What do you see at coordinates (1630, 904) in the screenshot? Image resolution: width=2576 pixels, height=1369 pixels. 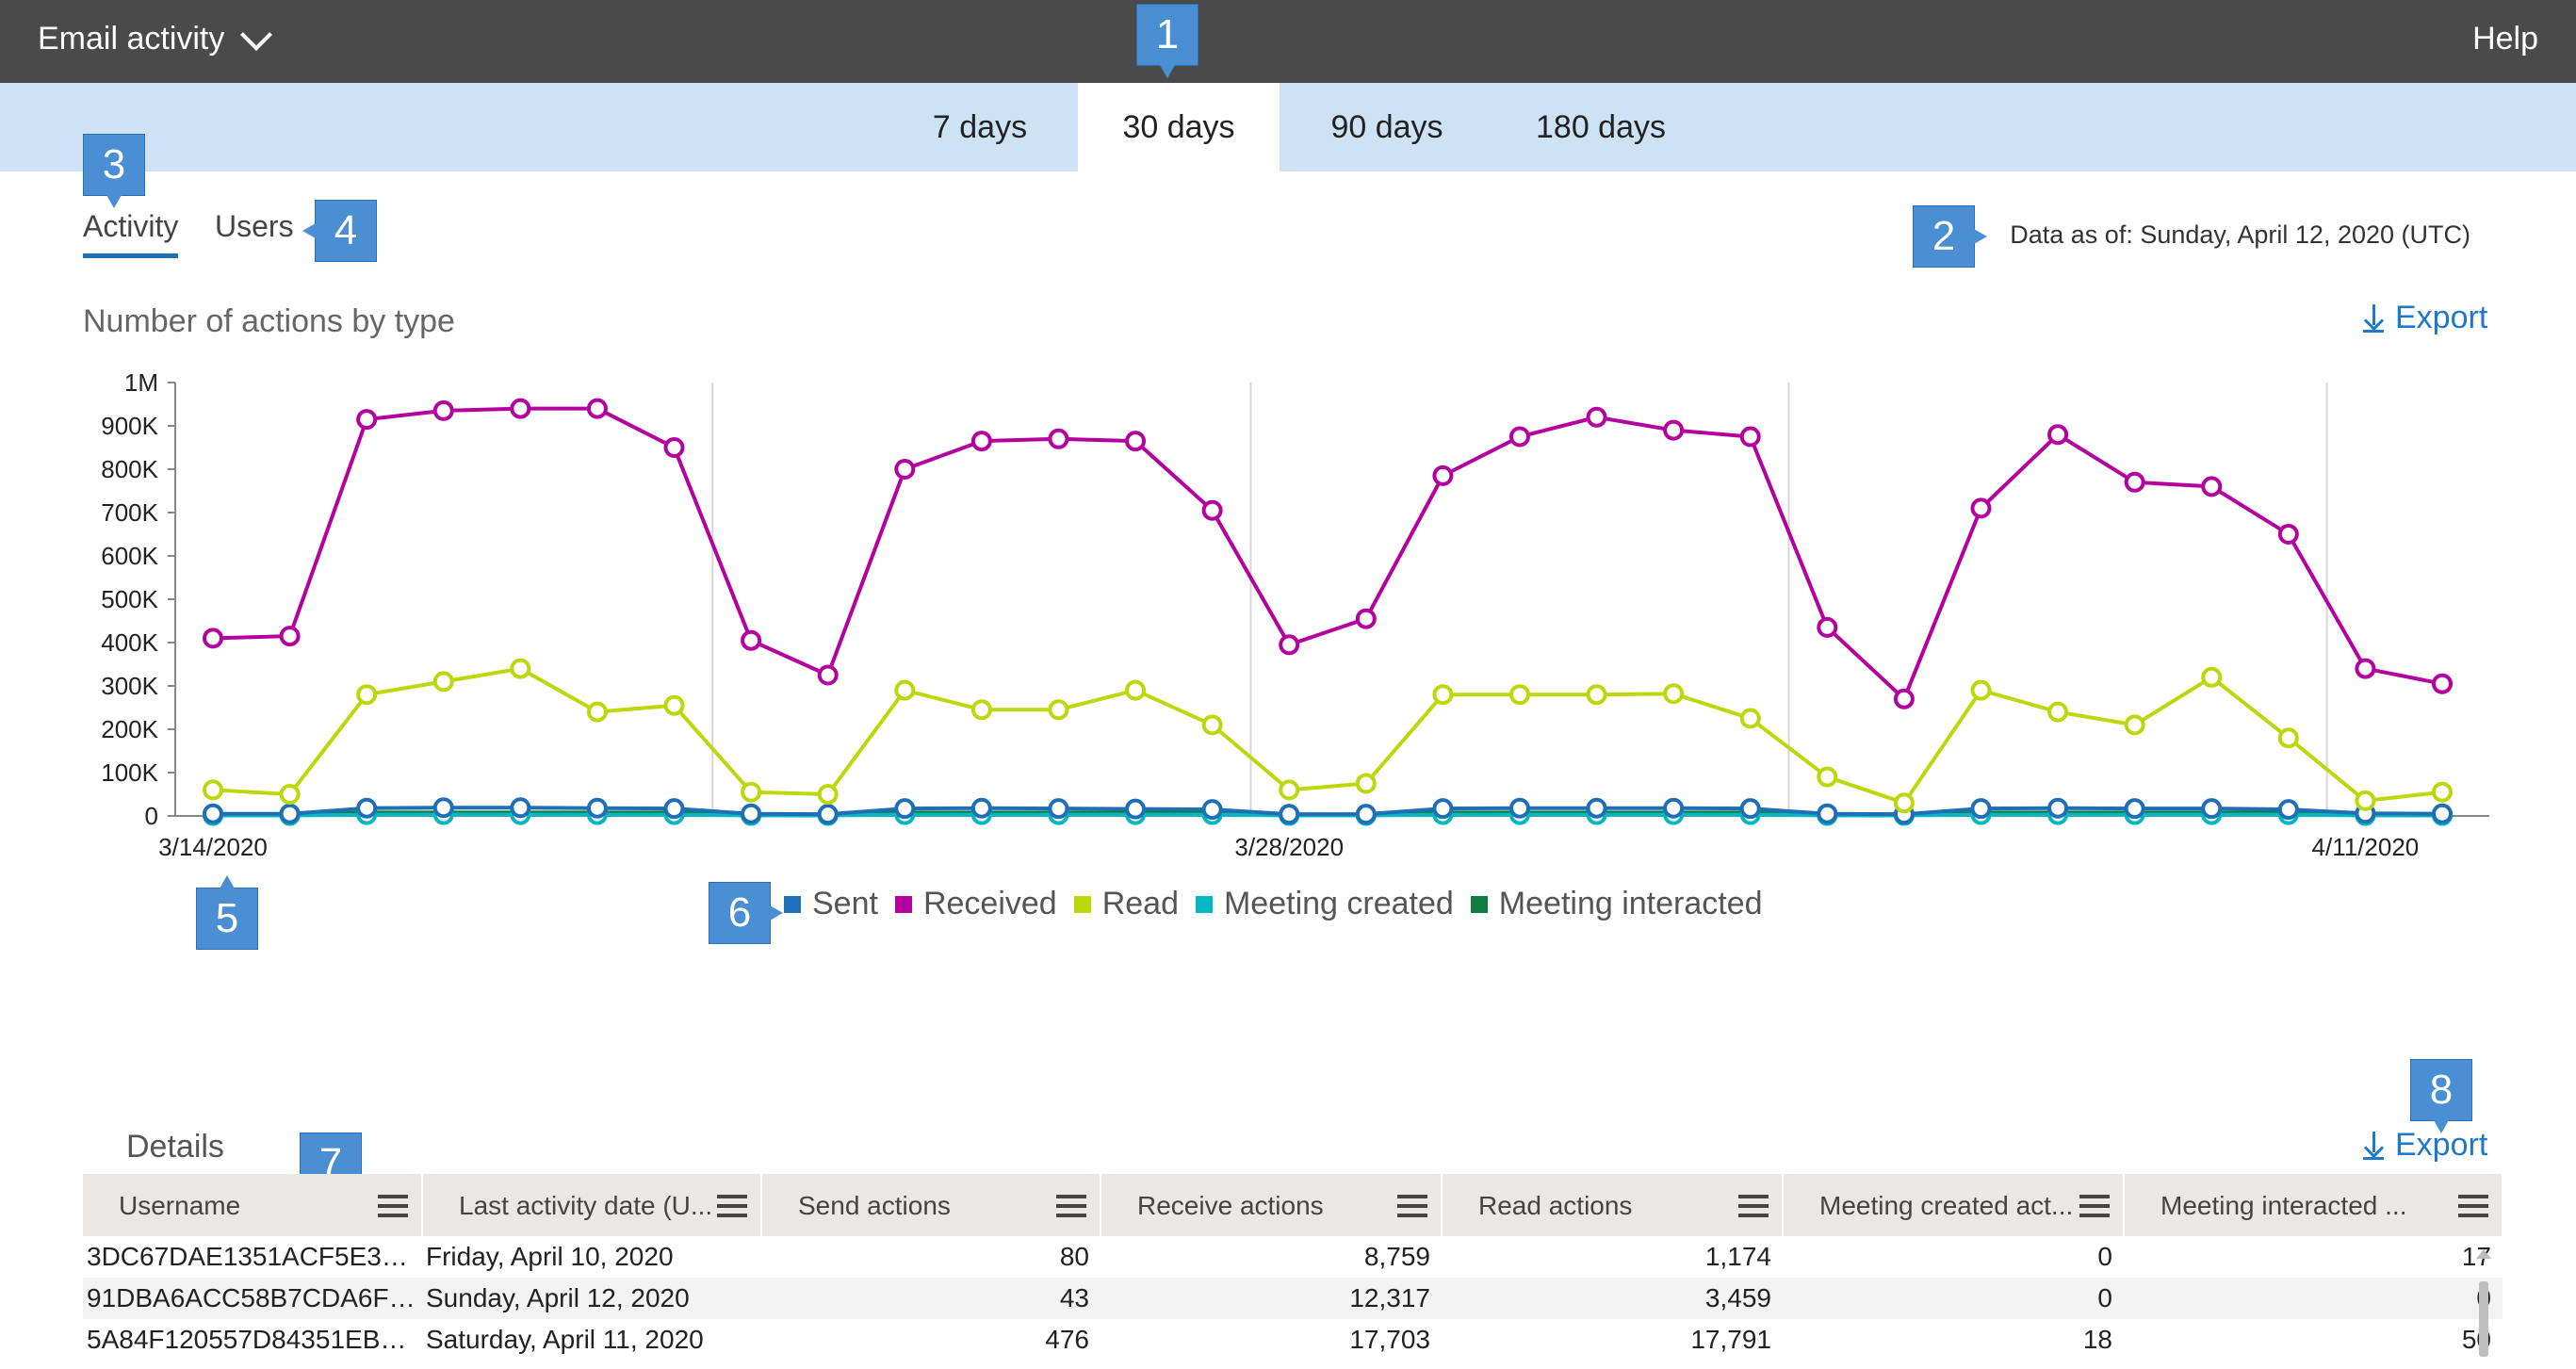 I see `legend-label: Meeting interacted` at bounding box center [1630, 904].